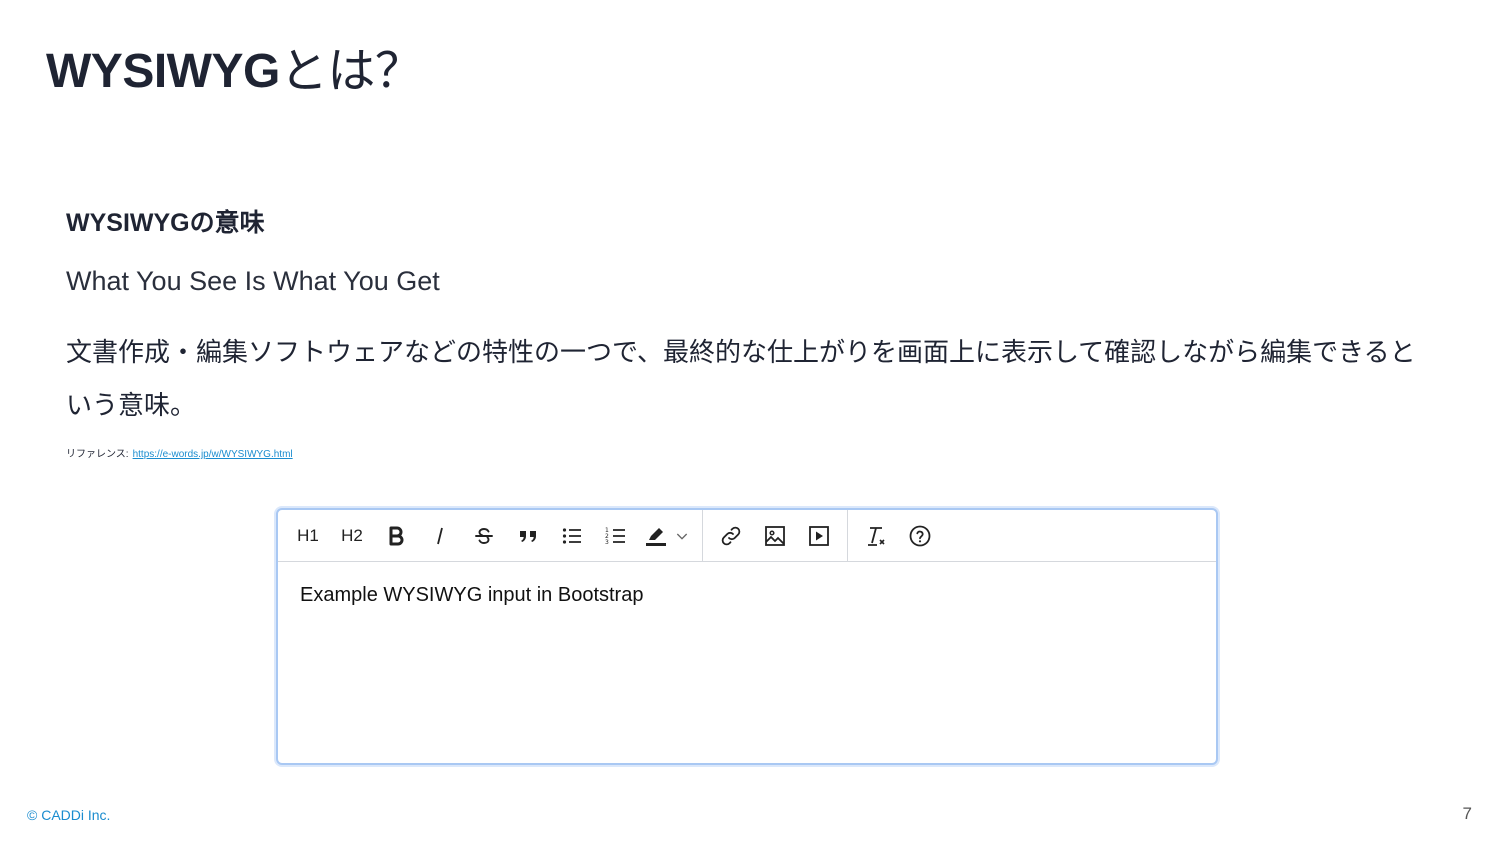 Image resolution: width=1500 pixels, height=844 pixels. Describe the element at coordinates (253, 281) in the screenshot. I see `wysiwyg-expansion: What You See Is What You Get` at that location.